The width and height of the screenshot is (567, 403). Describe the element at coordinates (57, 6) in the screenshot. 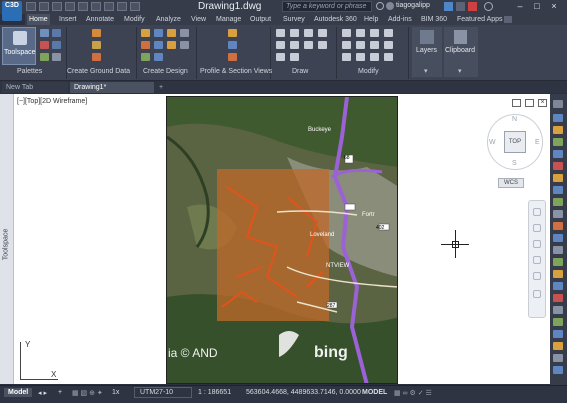

I see `save-icon` at that location.